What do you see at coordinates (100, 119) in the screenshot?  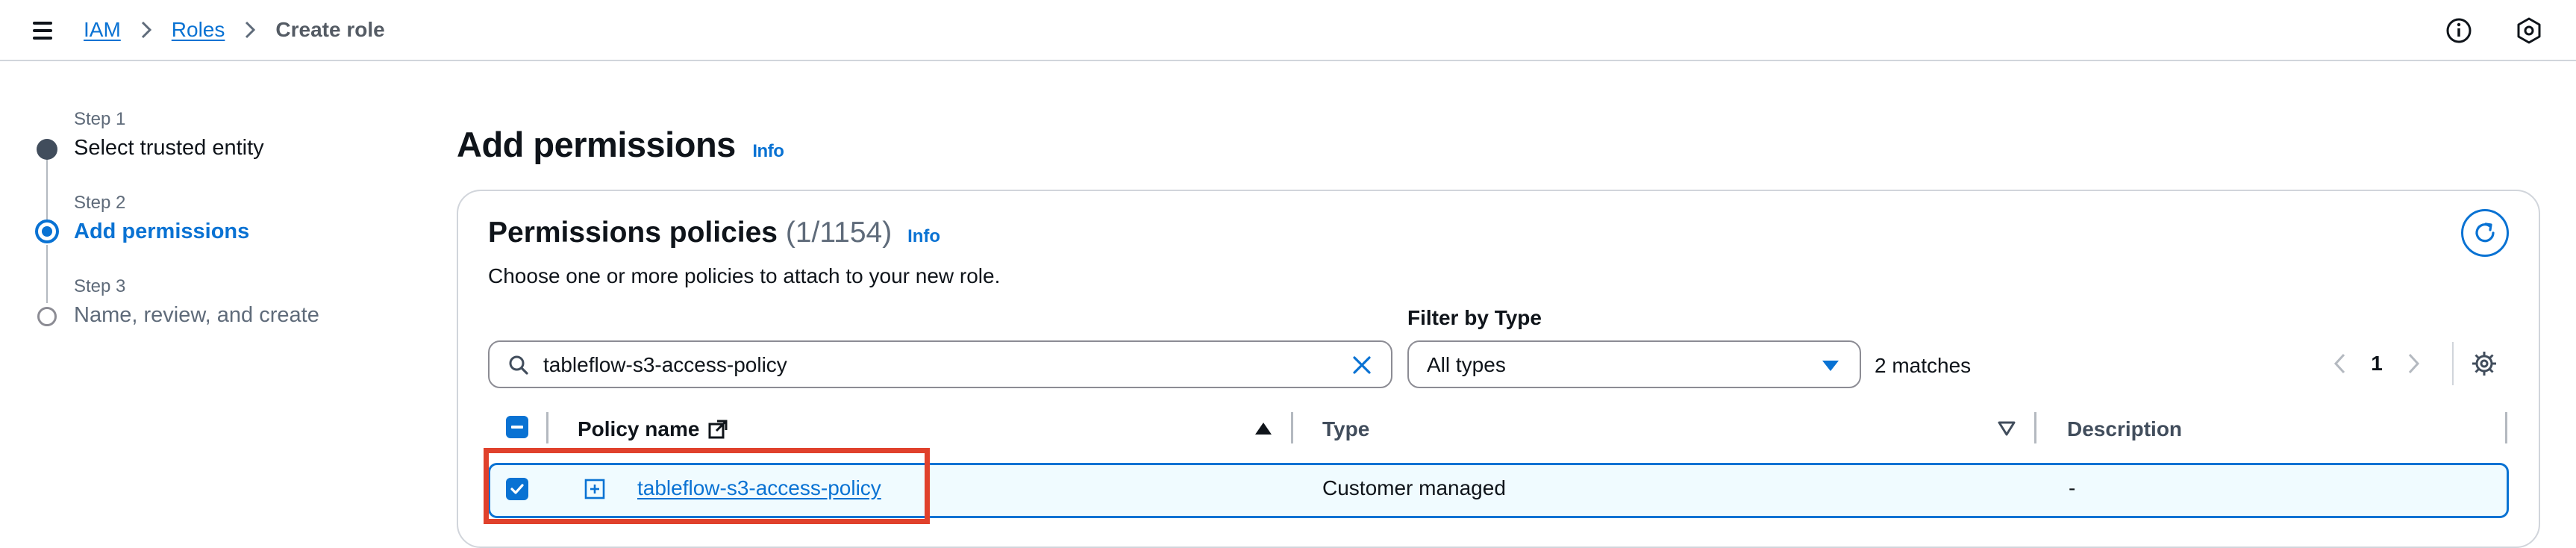 I see `step-1-label: Step 1` at bounding box center [100, 119].